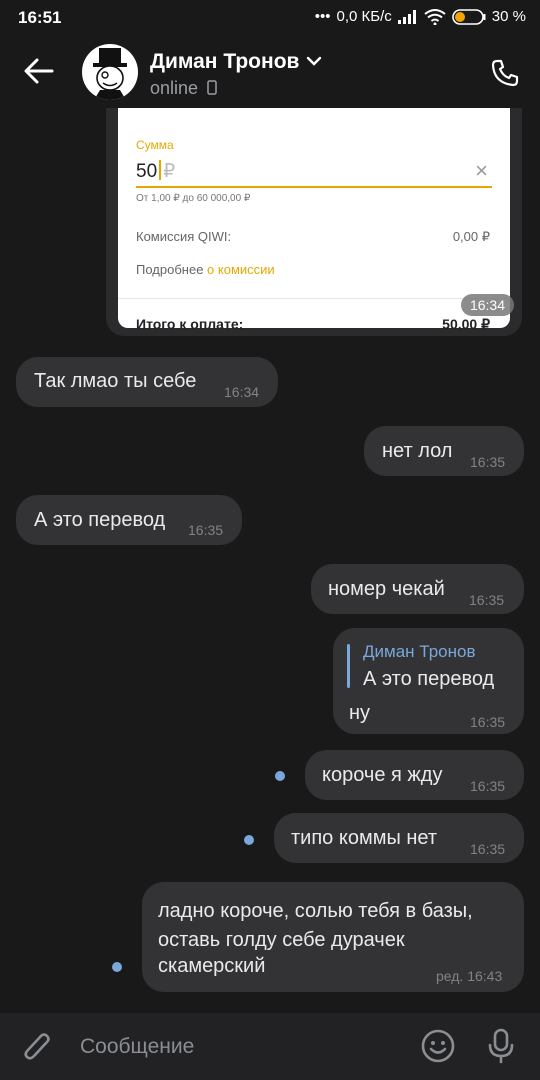 The height and width of the screenshot is (1080, 540). I want to click on reply-bar, so click(348, 666).